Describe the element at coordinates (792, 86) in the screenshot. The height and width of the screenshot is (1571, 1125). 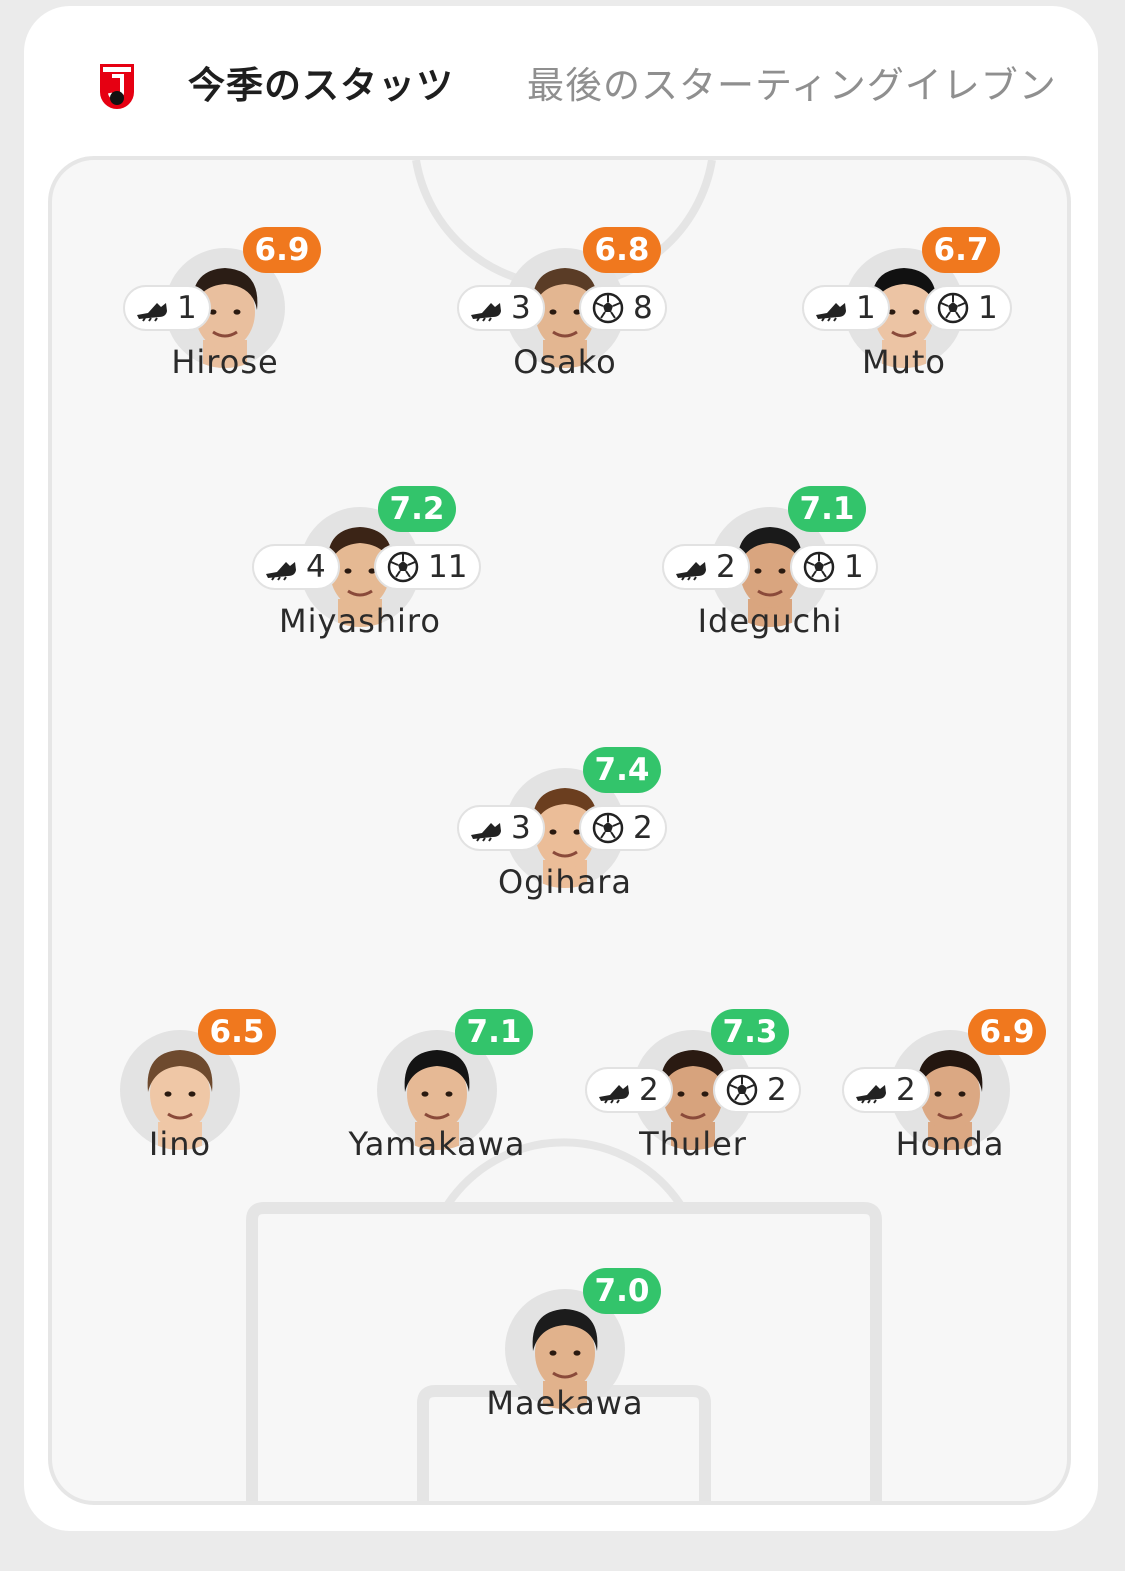
I see `tab-last-starting-eleven: 最後のスターティングイレブン` at that location.